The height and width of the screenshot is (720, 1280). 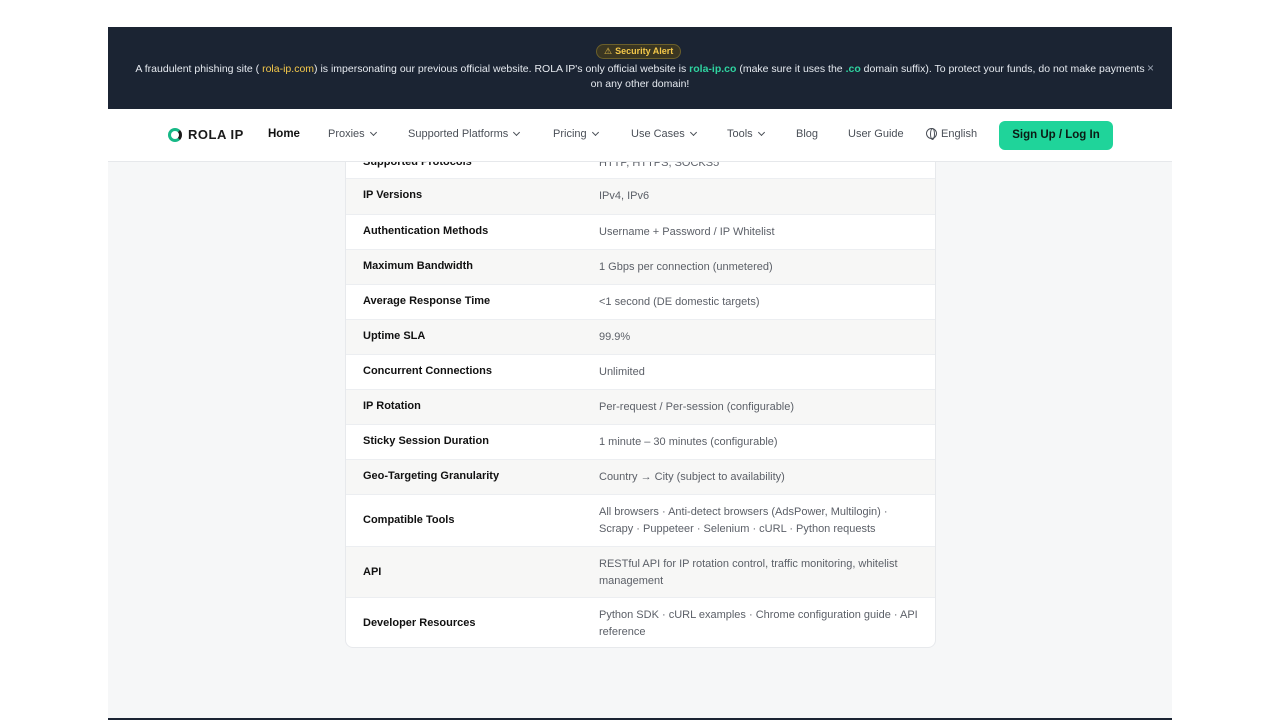 I want to click on table-row: Uptime SLA 99.9%, so click(x=640, y=336).